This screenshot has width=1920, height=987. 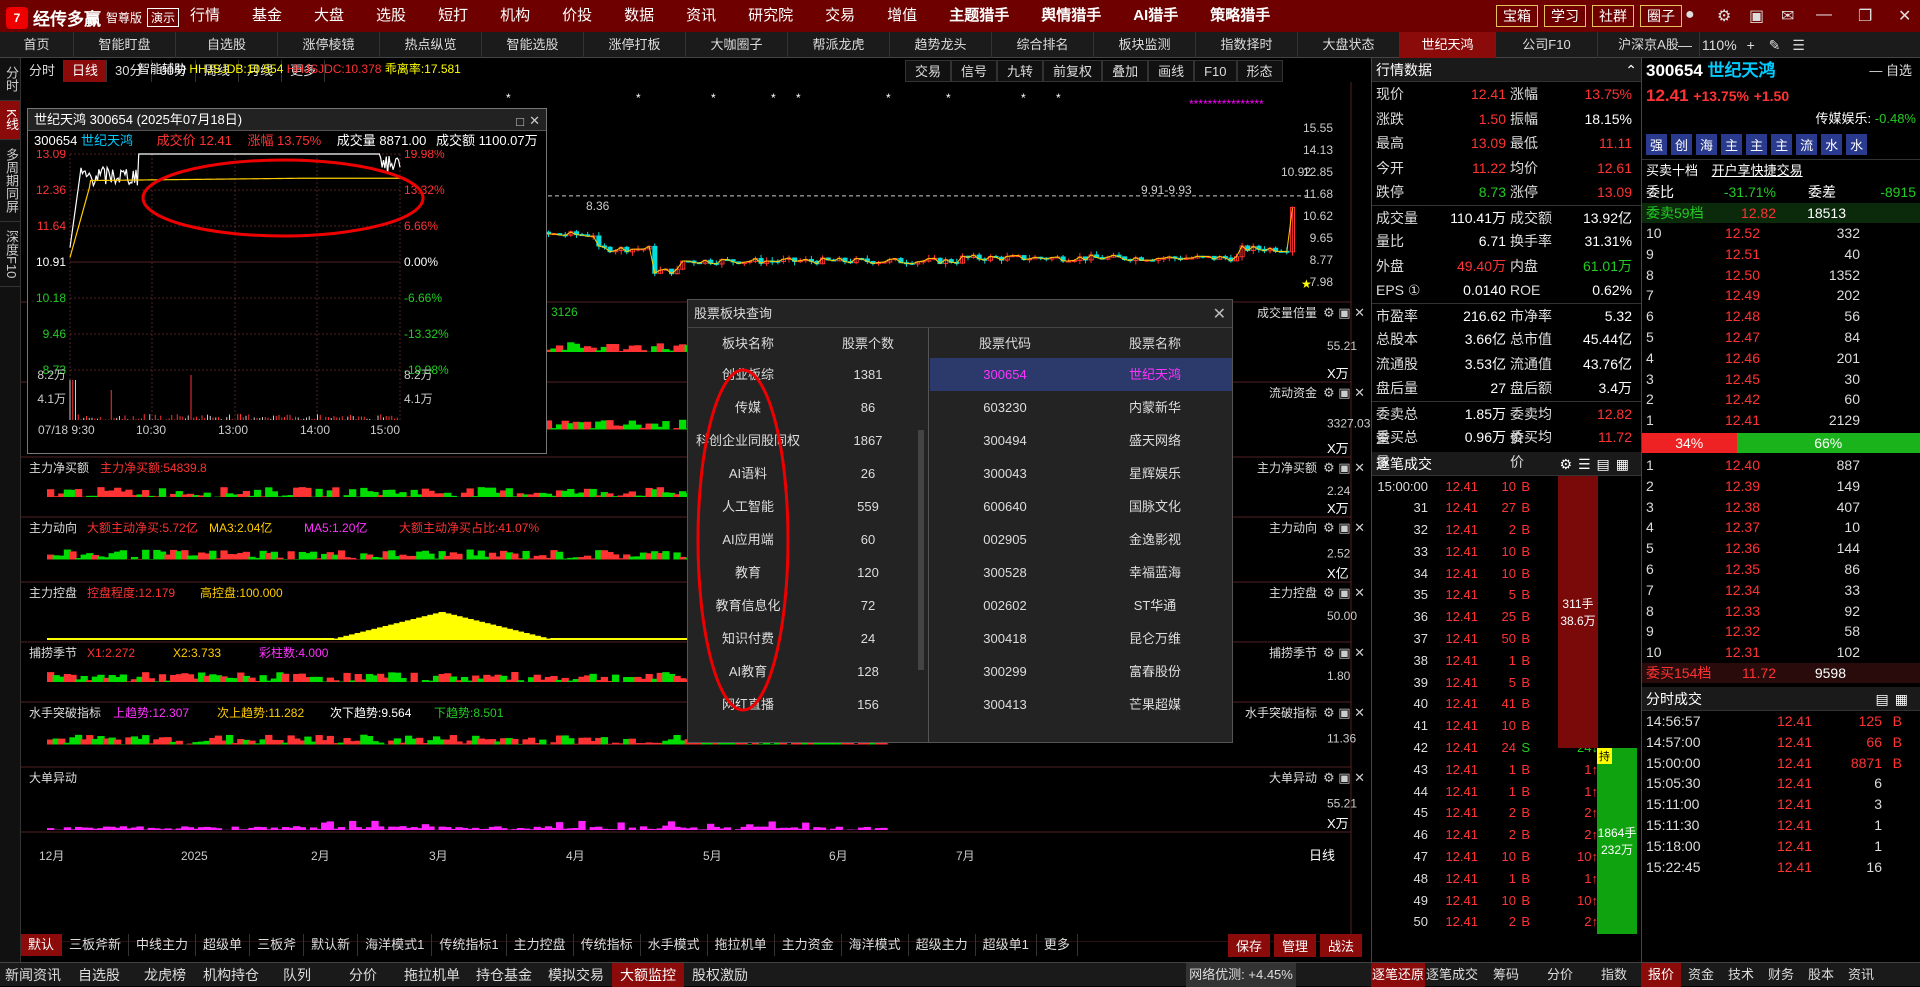 What do you see at coordinates (1781, 527) in the screenshot?
I see `buy-level: 412.3710` at bounding box center [1781, 527].